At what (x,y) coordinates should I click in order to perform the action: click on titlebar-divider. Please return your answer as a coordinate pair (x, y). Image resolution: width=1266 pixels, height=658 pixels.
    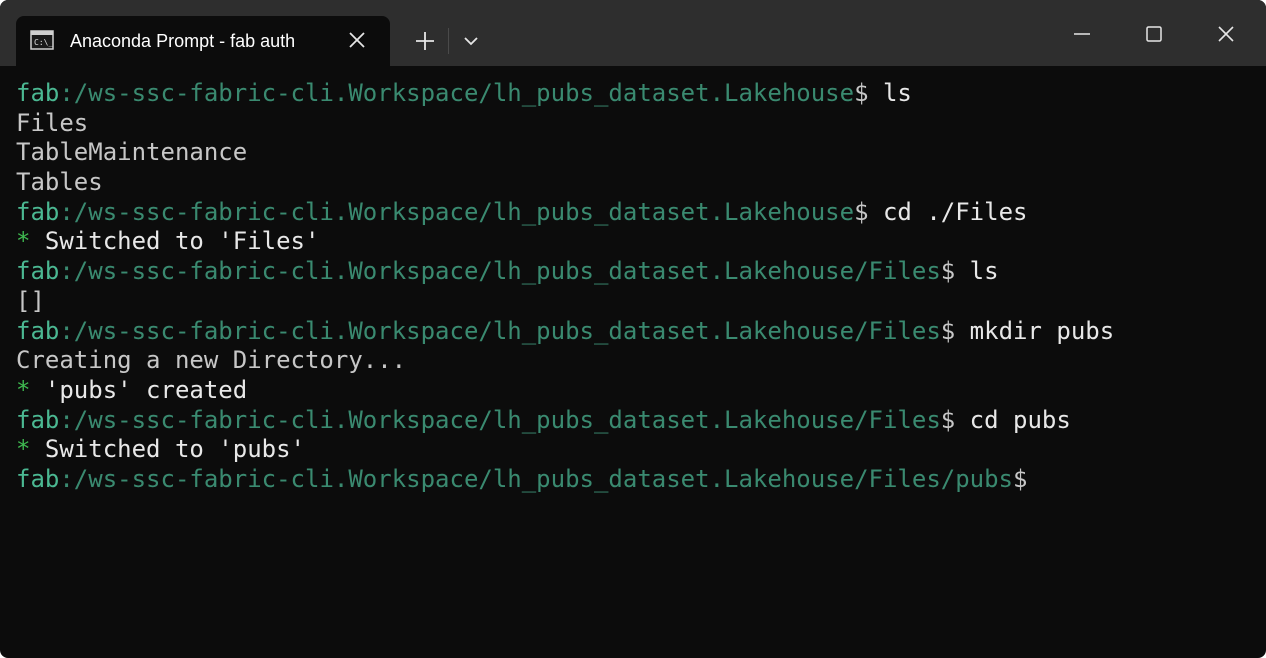
    Looking at the image, I should click on (448, 41).